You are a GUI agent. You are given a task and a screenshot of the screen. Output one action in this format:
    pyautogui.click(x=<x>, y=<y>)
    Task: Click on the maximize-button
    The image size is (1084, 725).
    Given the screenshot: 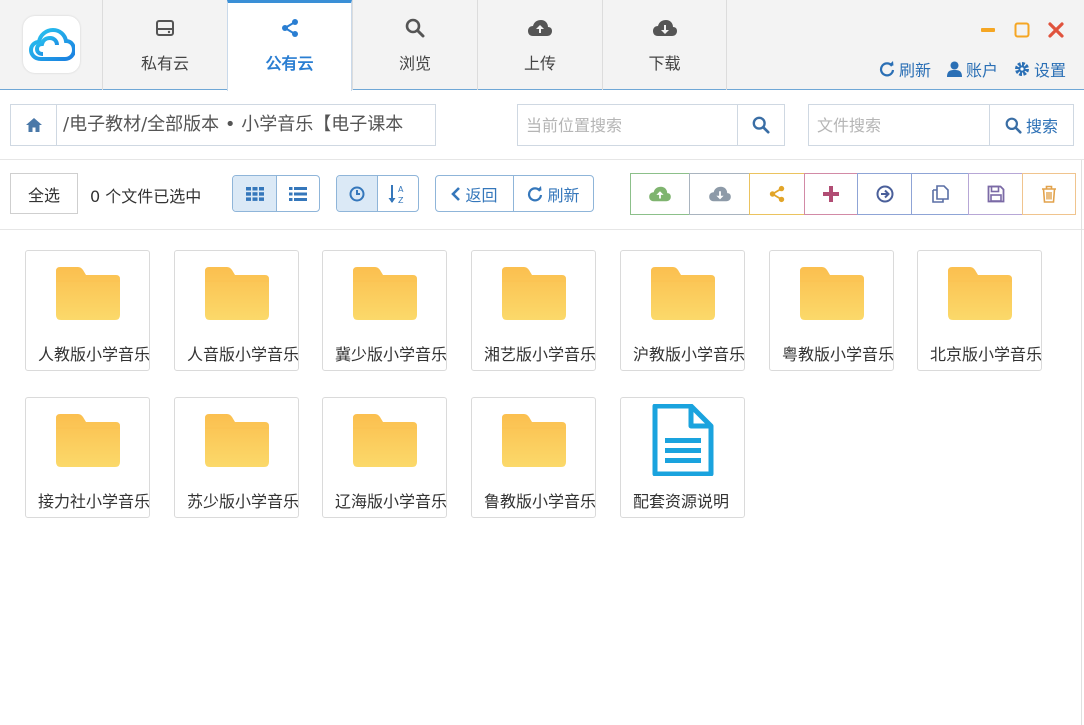 What is the action you would take?
    pyautogui.click(x=1022, y=30)
    